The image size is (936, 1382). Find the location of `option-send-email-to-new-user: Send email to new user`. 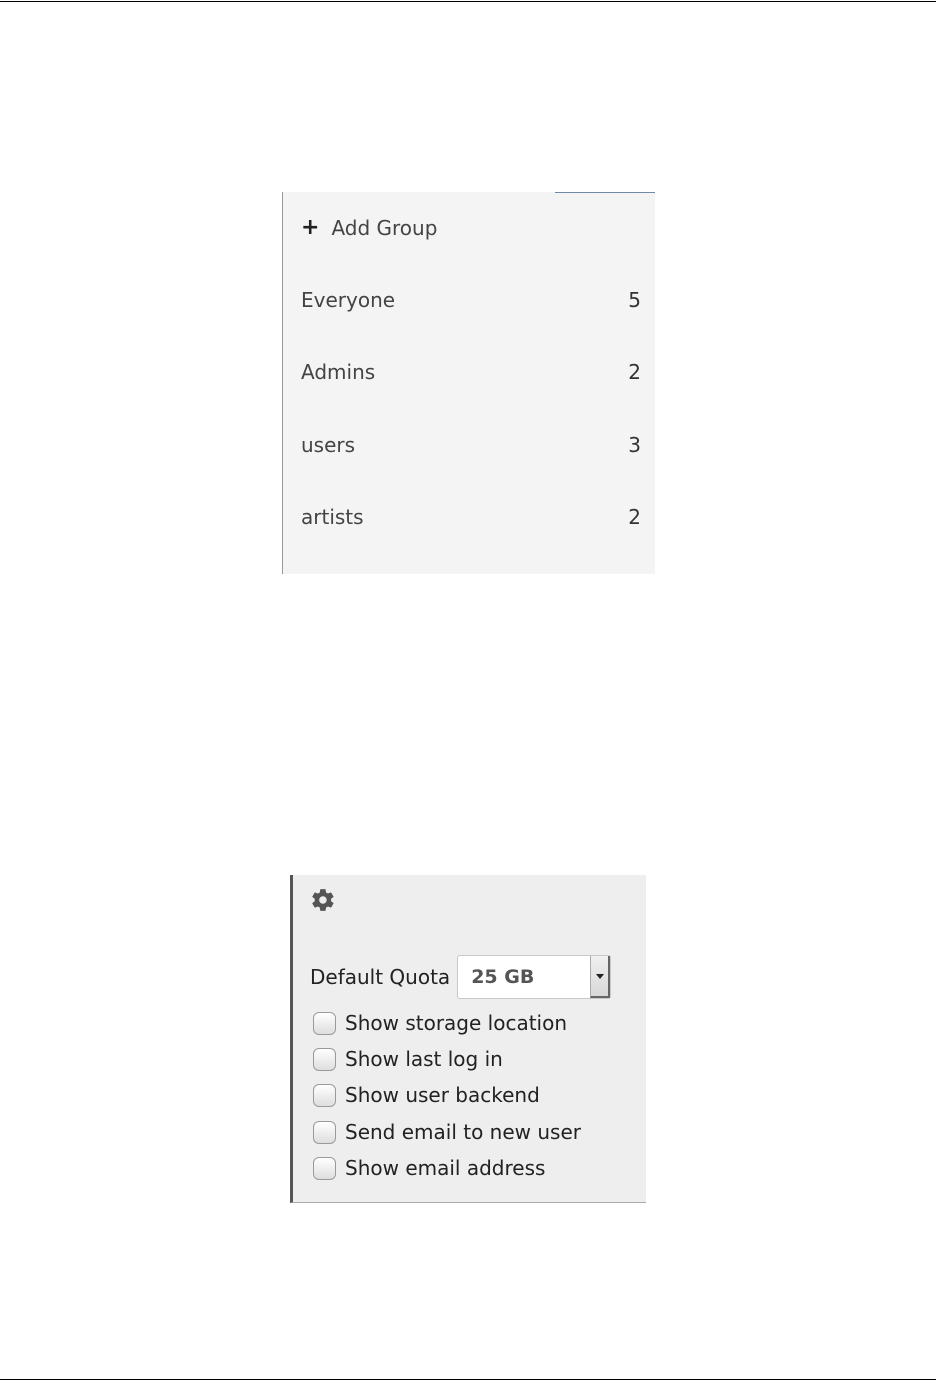

option-send-email-to-new-user: Send email to new user is located at coordinates (447, 1132).